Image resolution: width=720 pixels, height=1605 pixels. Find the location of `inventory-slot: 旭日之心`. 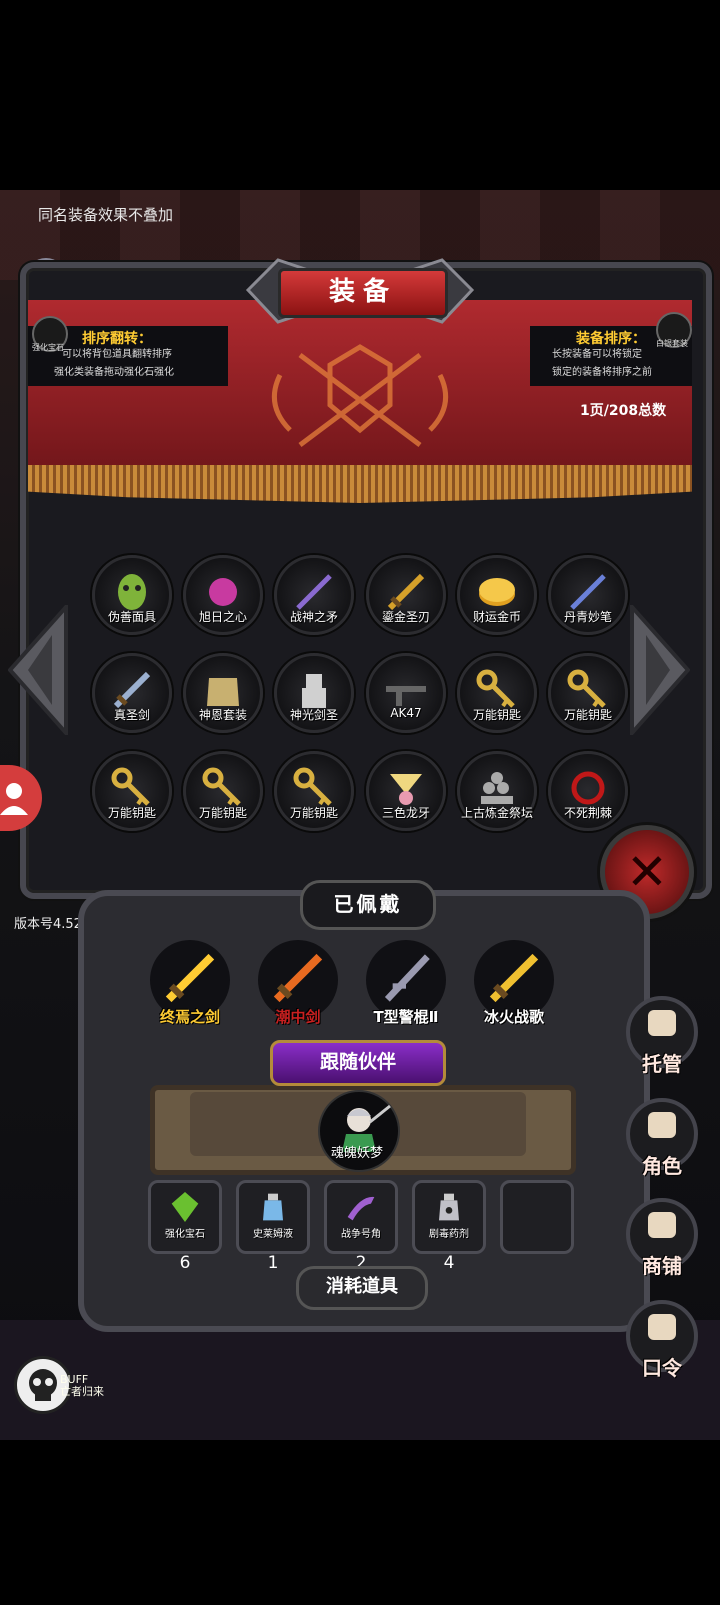

inventory-slot: 旭日之心 is located at coordinates (223, 595).